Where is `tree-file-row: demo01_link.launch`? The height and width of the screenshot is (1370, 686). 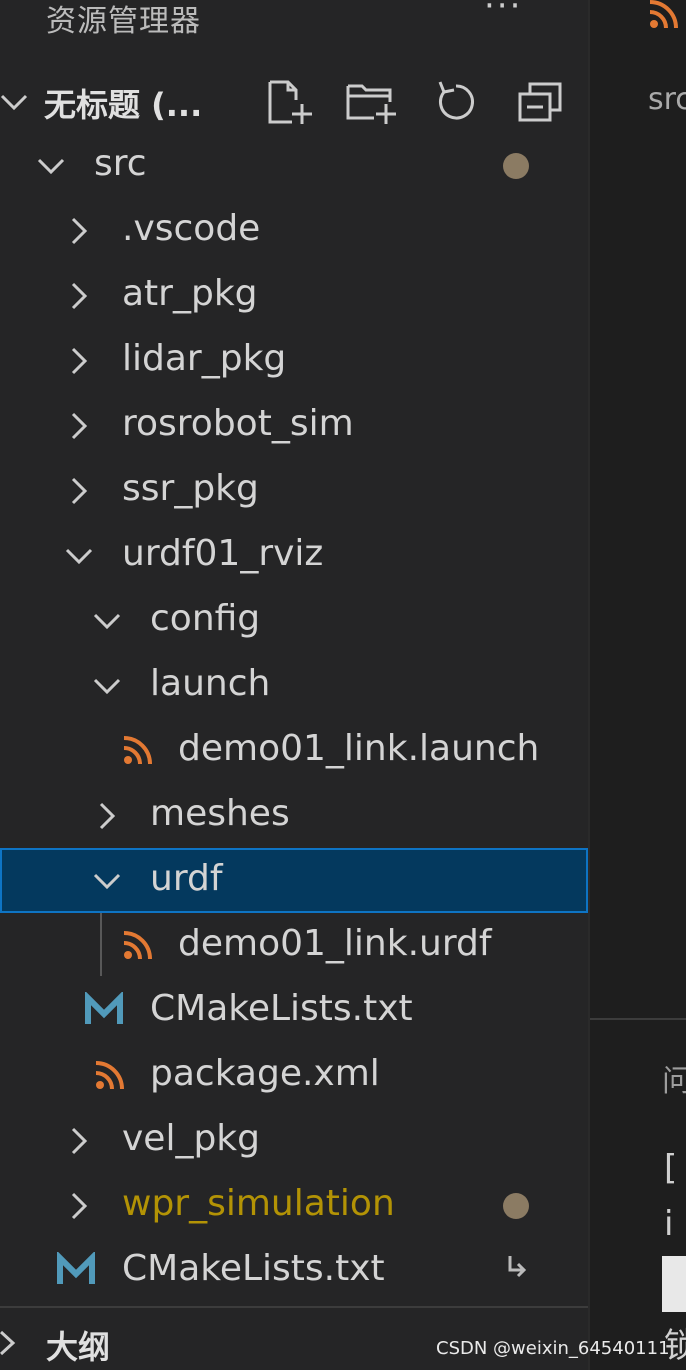
tree-file-row: demo01_link.launch is located at coordinates (294, 750).